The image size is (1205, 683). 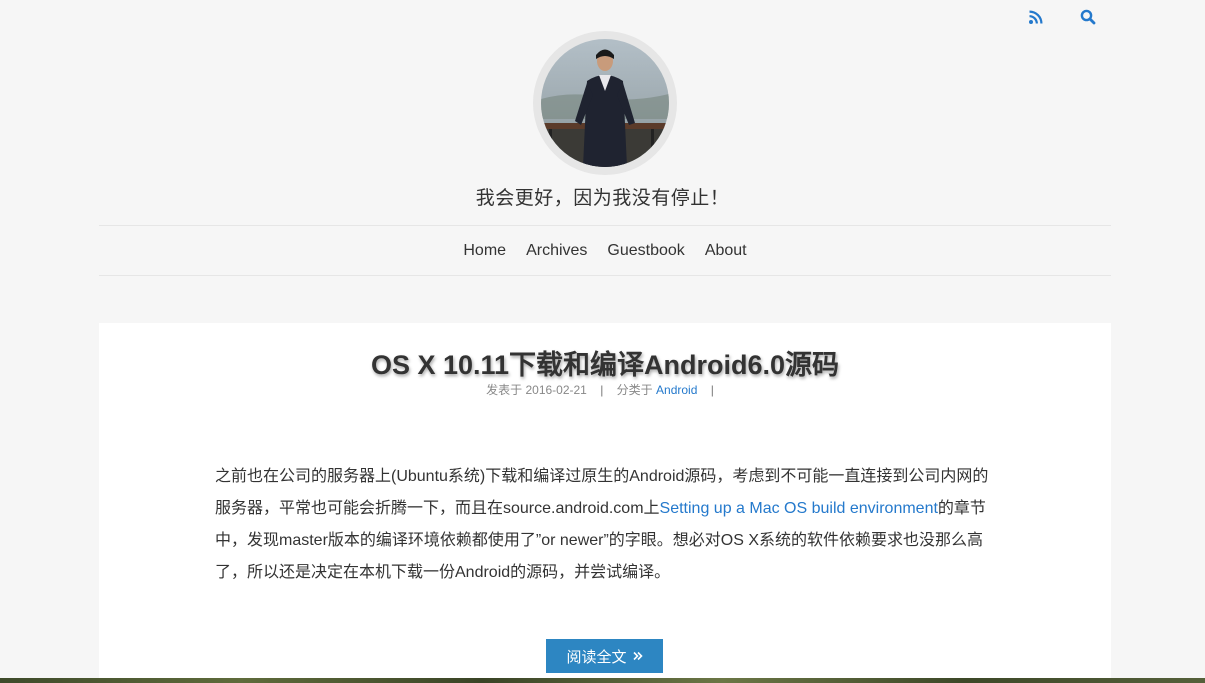 I want to click on avatar, so click(x=605, y=103).